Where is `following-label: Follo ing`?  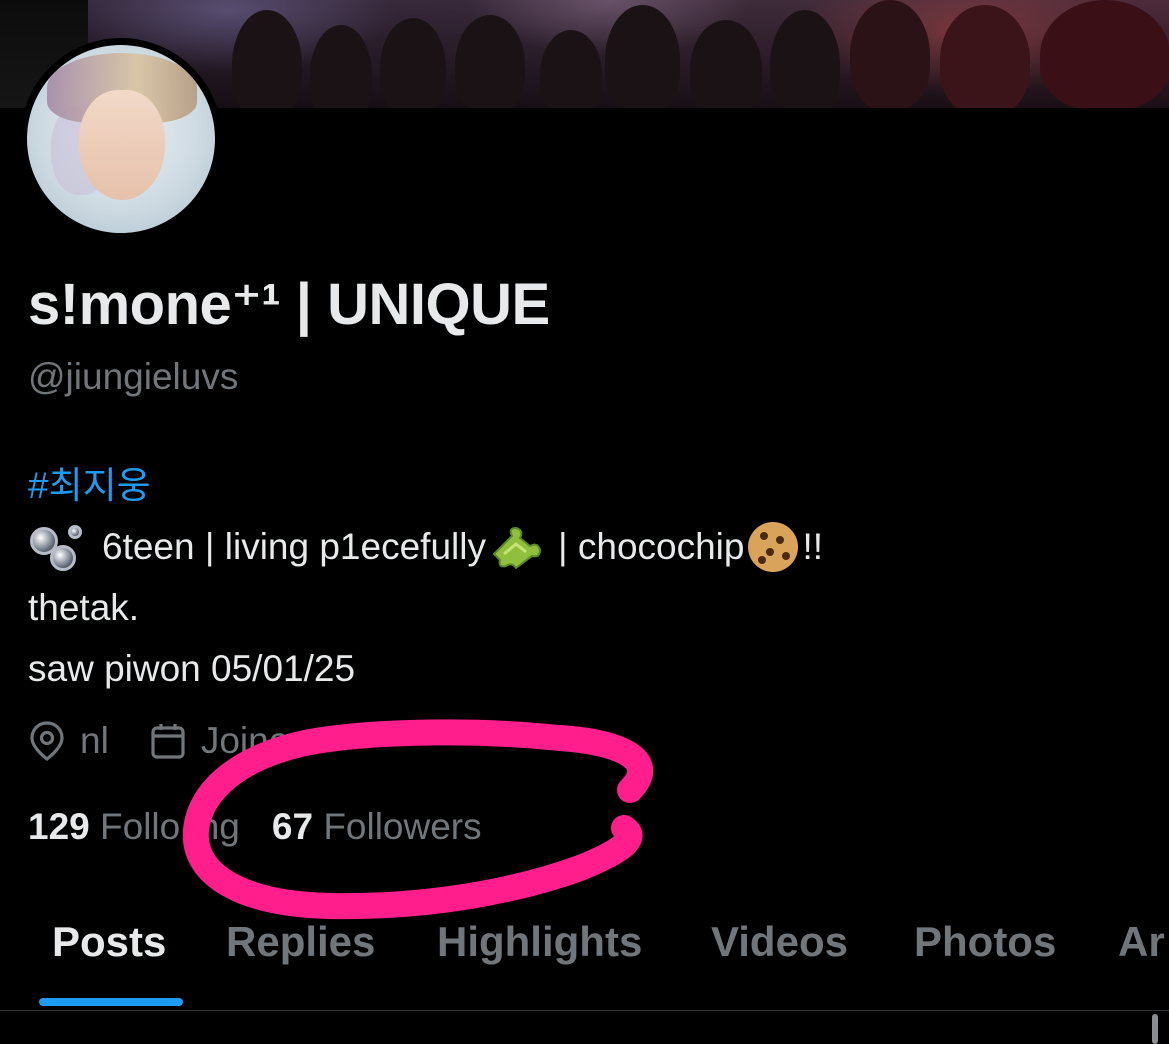
following-label: Follo ing is located at coordinates (170, 826).